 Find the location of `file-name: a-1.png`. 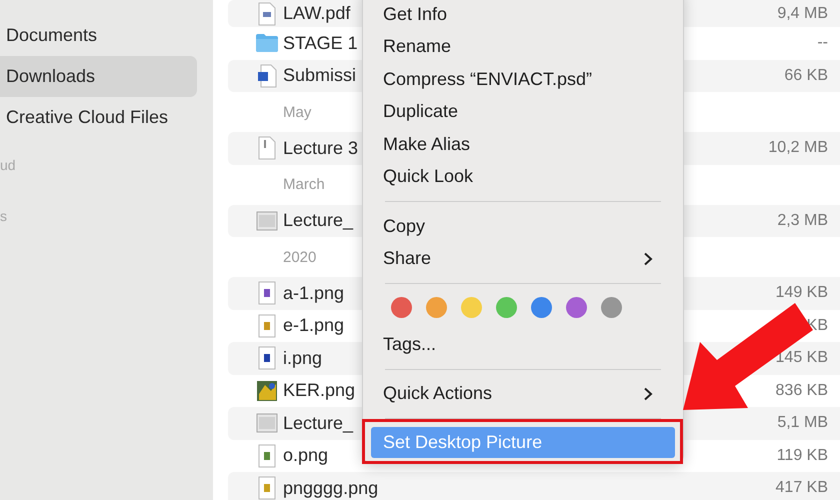

file-name: a-1.png is located at coordinates (313, 293).